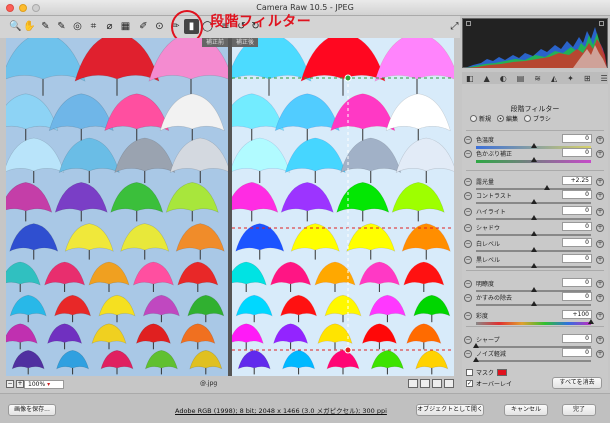 Image resolution: width=610 pixels, height=423 pixels. I want to click on filter-mode-group: 新規 編集 ブラシ, so click(510, 118).